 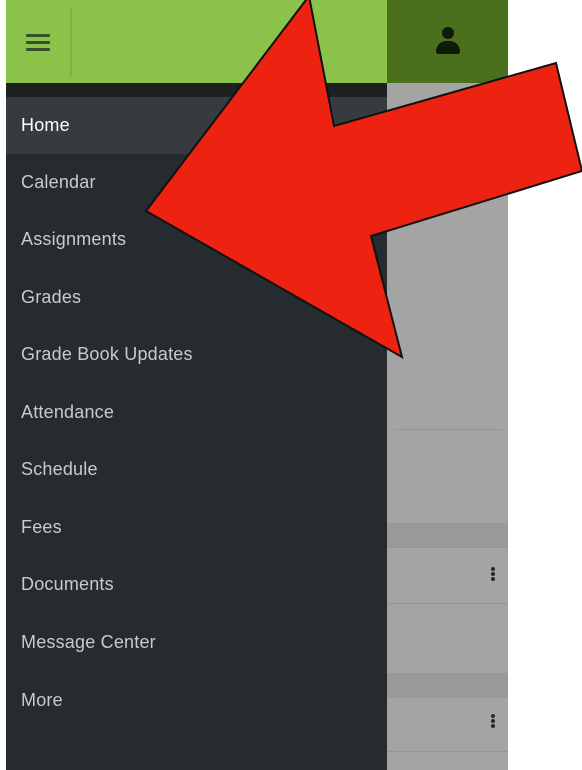 What do you see at coordinates (257, 41) in the screenshot?
I see `app-bar` at bounding box center [257, 41].